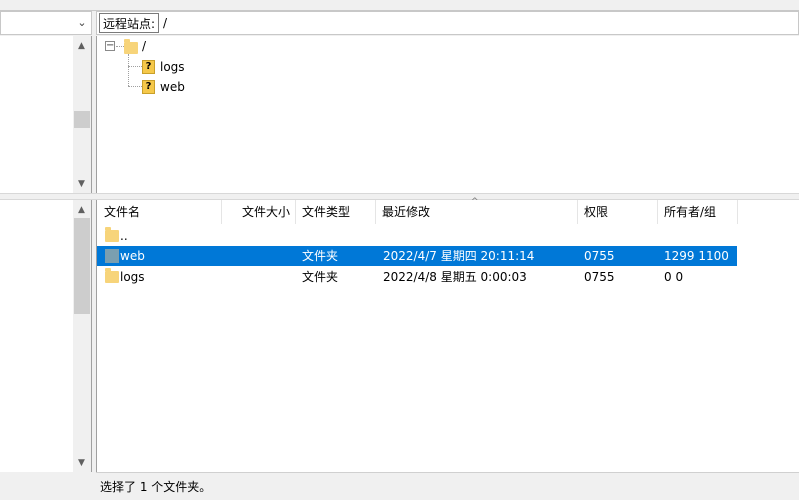 The width and height of the screenshot is (799, 500). Describe the element at coordinates (172, 67) in the screenshot. I see `tree-item-logs: logs` at that location.